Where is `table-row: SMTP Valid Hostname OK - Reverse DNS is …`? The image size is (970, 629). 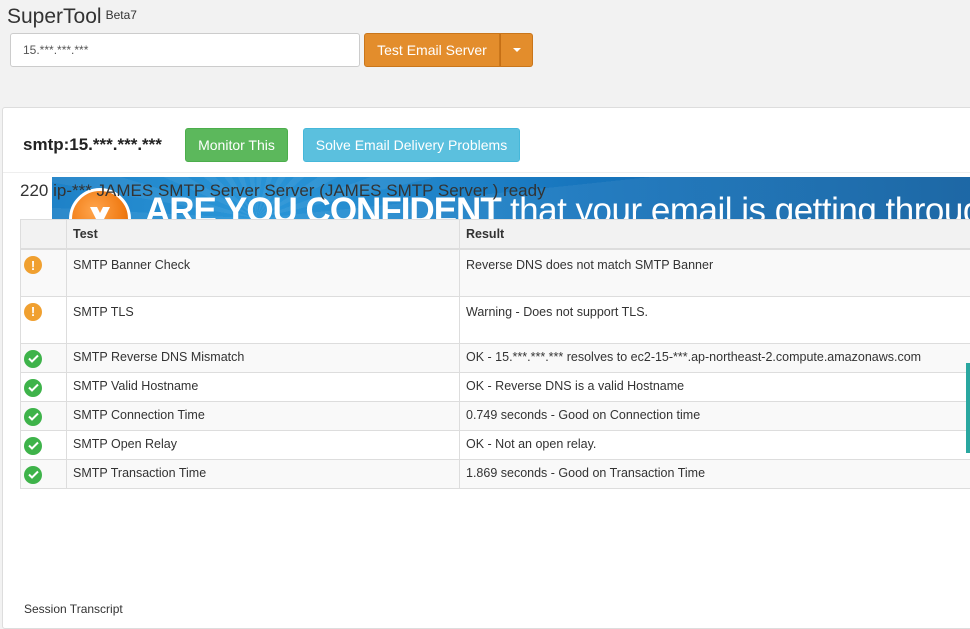 table-row: SMTP Valid Hostname OK - Reverse DNS is … is located at coordinates (495, 386).